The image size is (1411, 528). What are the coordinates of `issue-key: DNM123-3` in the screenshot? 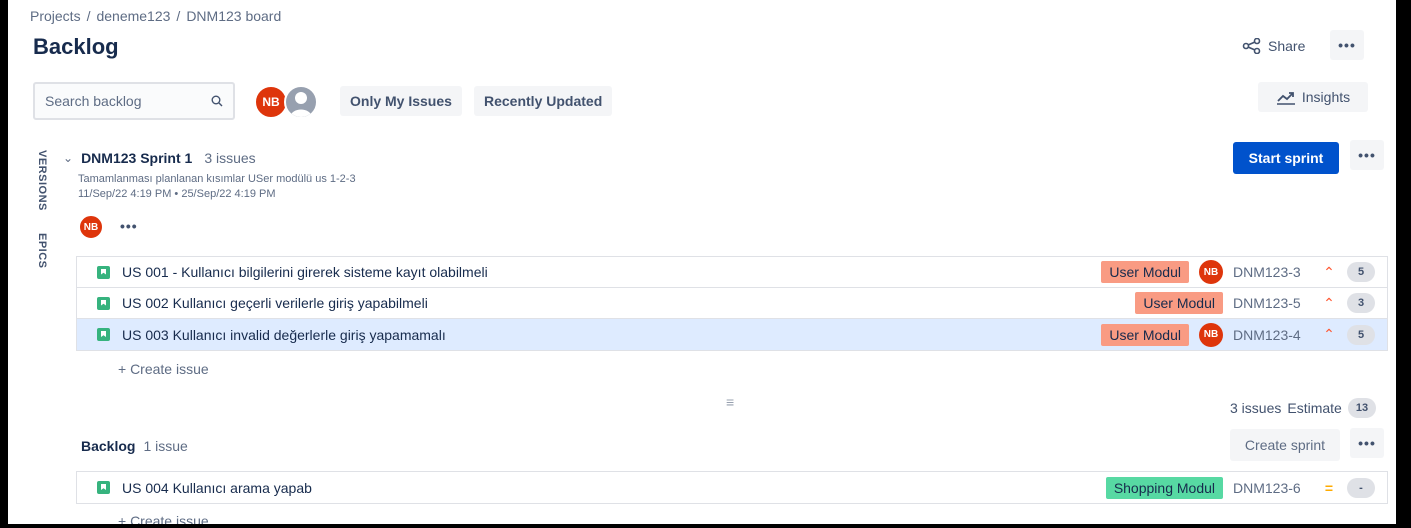 It's located at (1272, 272).